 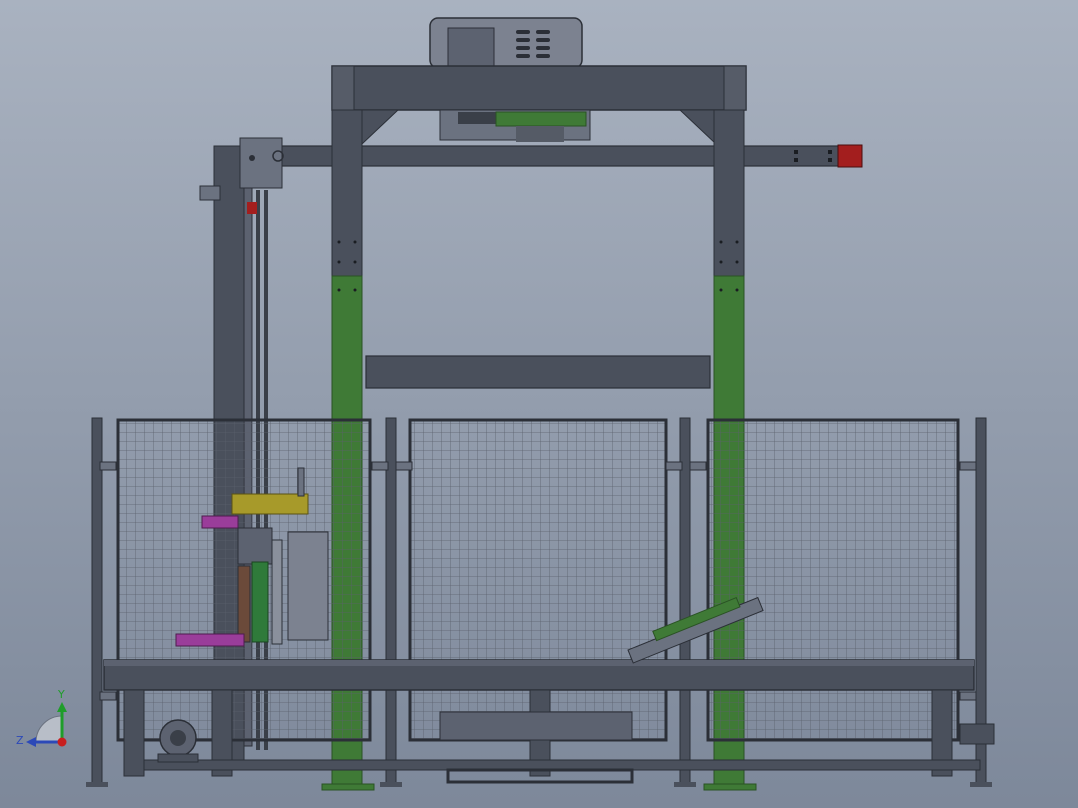 I want to click on roller-conveyor, so click(x=539, y=675).